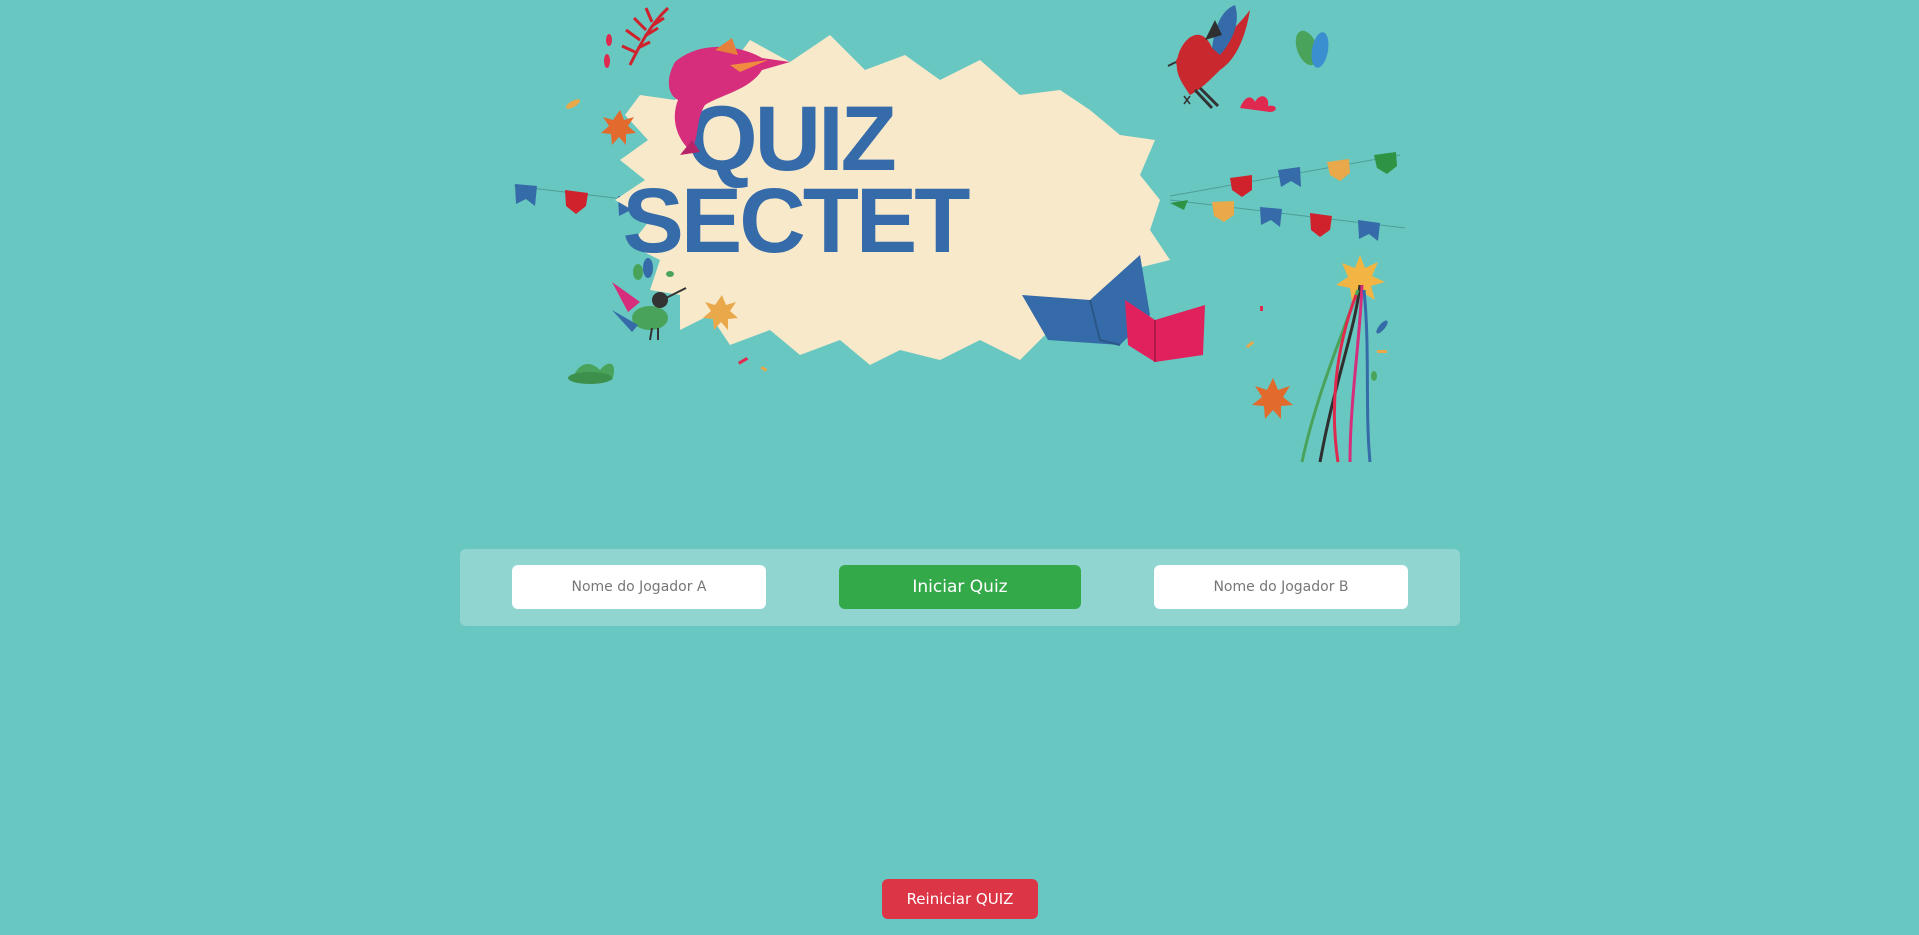 The image size is (1919, 935). I want to click on title-line2: SECTET, so click(797, 221).